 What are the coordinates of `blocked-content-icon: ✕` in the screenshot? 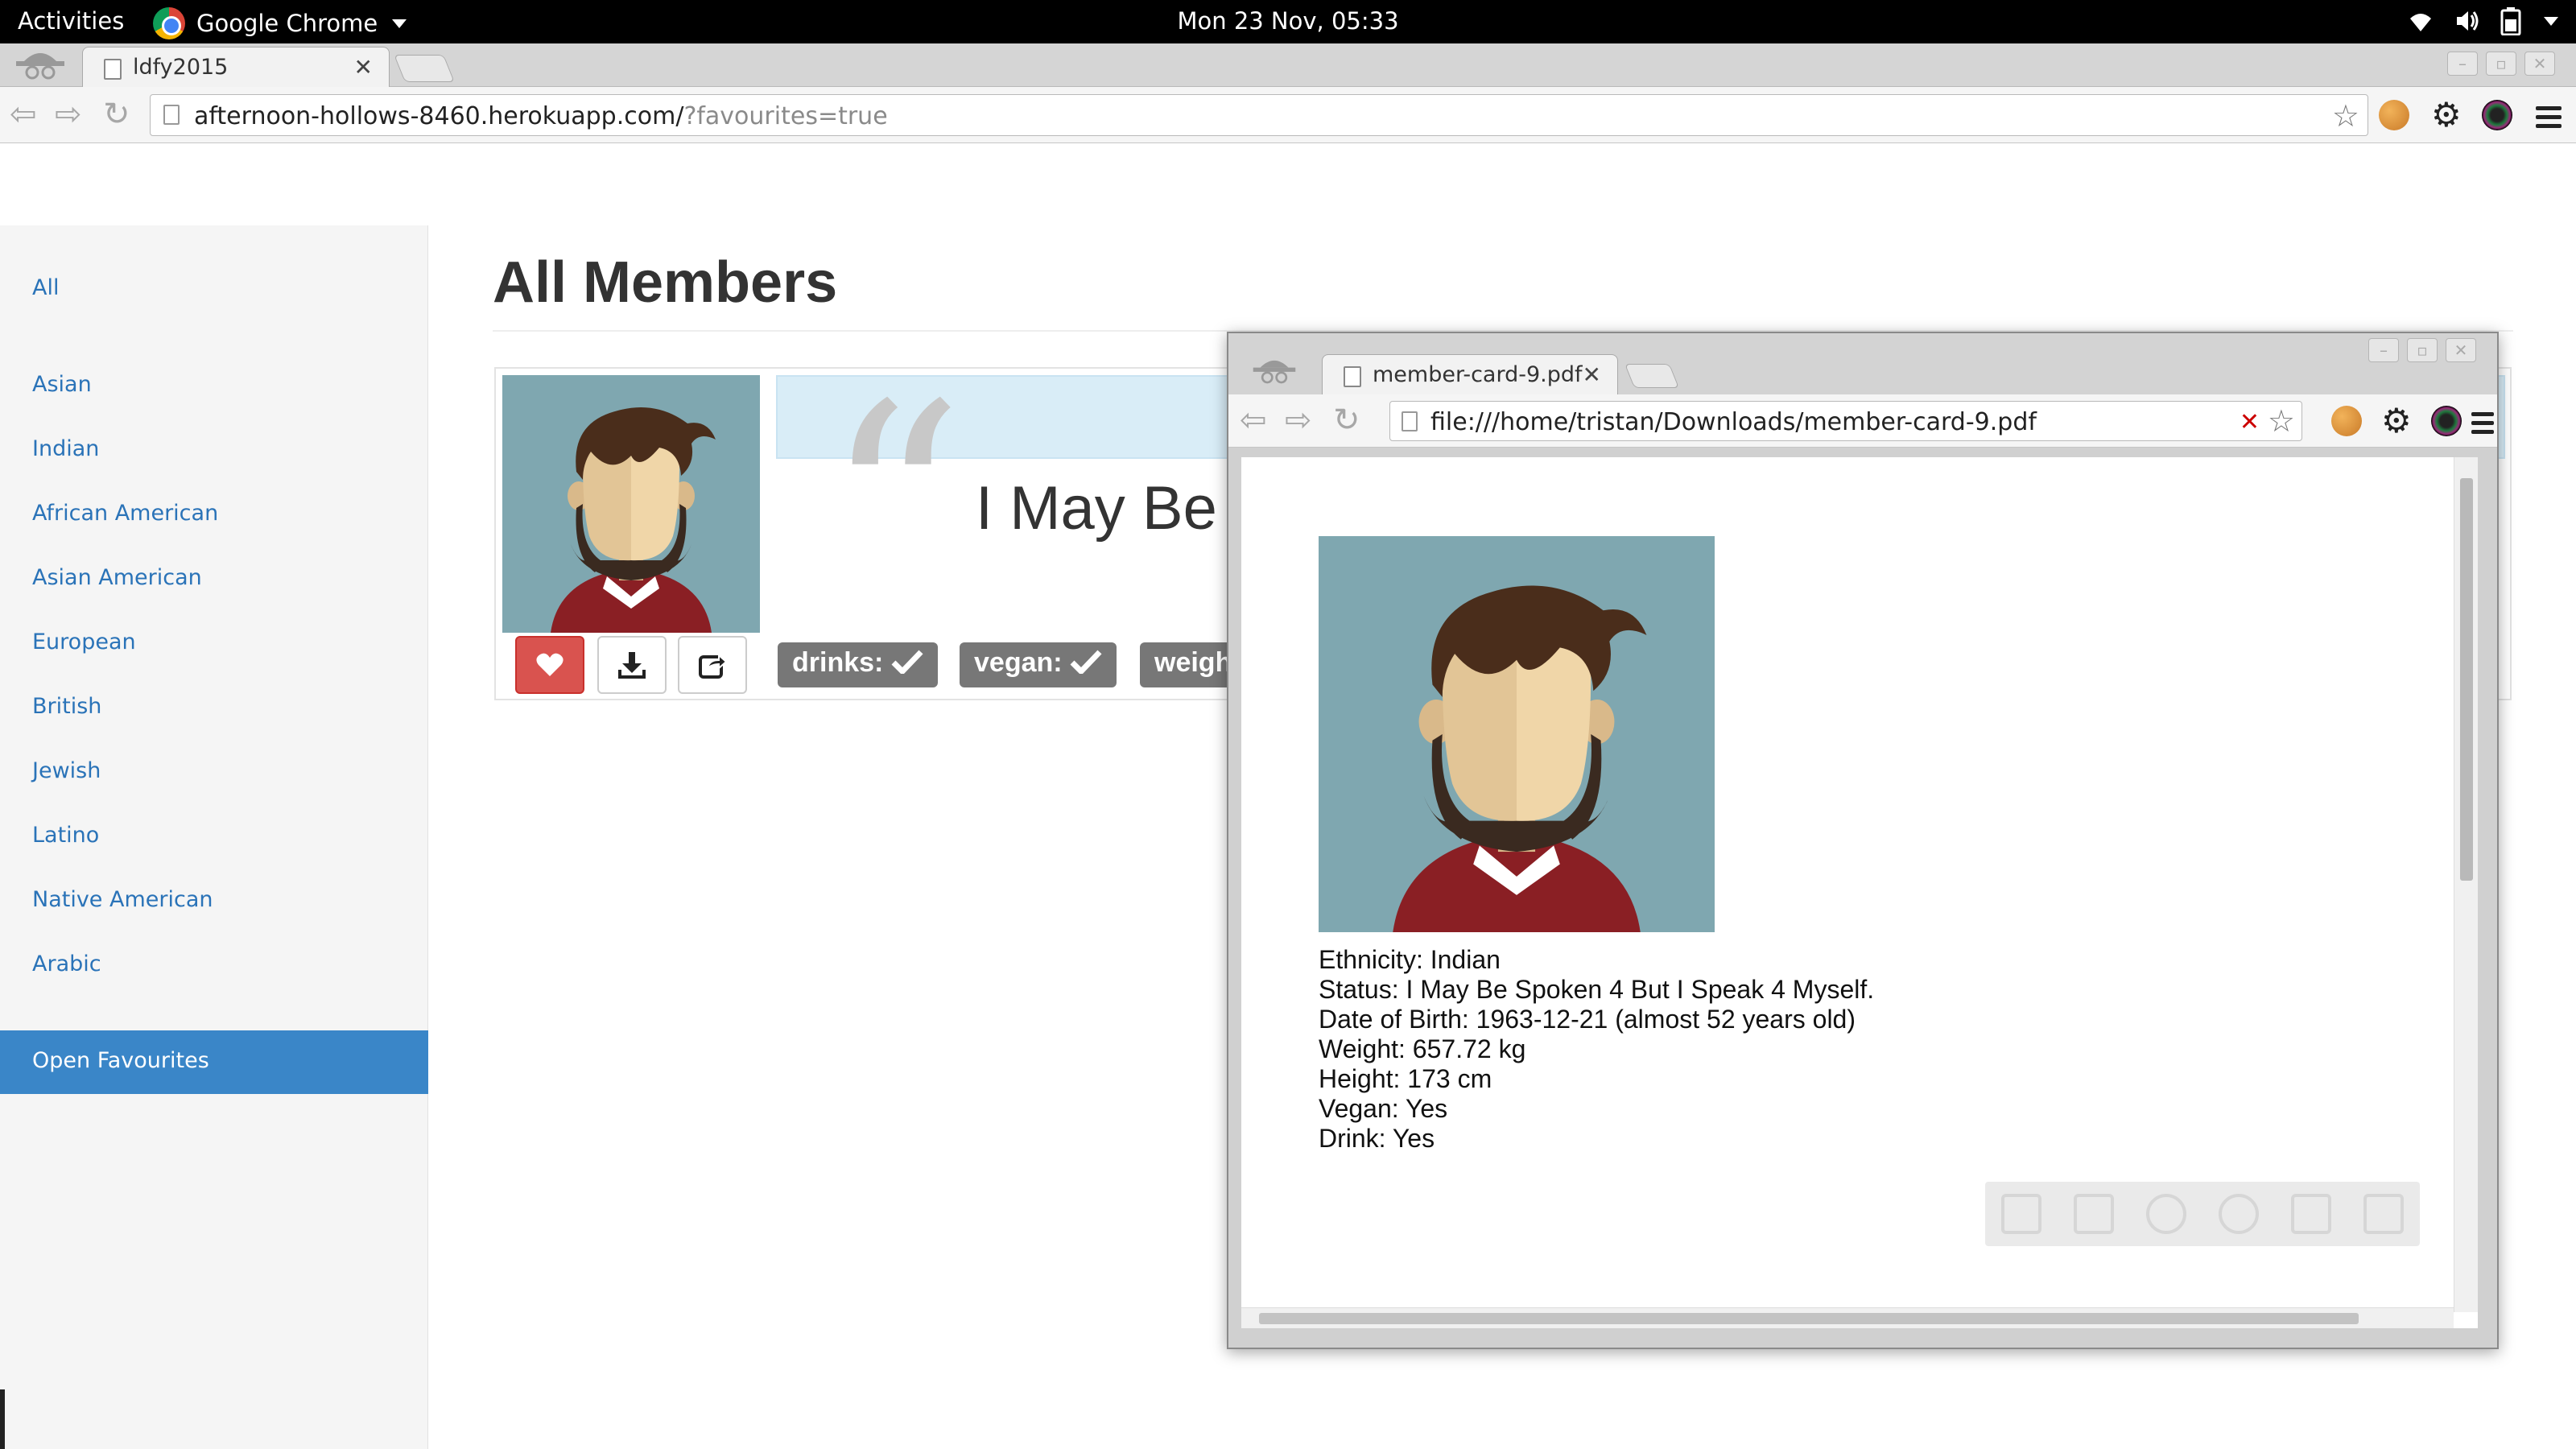 It's located at (2250, 422).